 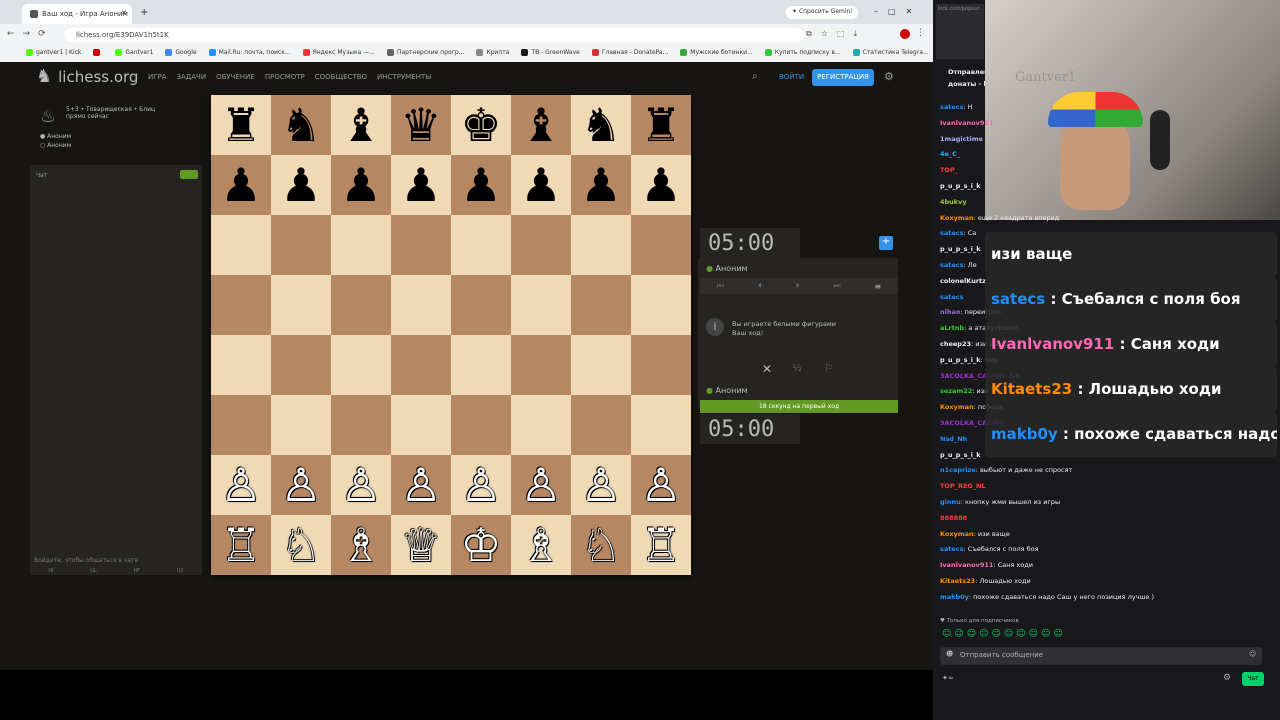 What do you see at coordinates (905, 34) in the screenshot?
I see `profile-avatar` at bounding box center [905, 34].